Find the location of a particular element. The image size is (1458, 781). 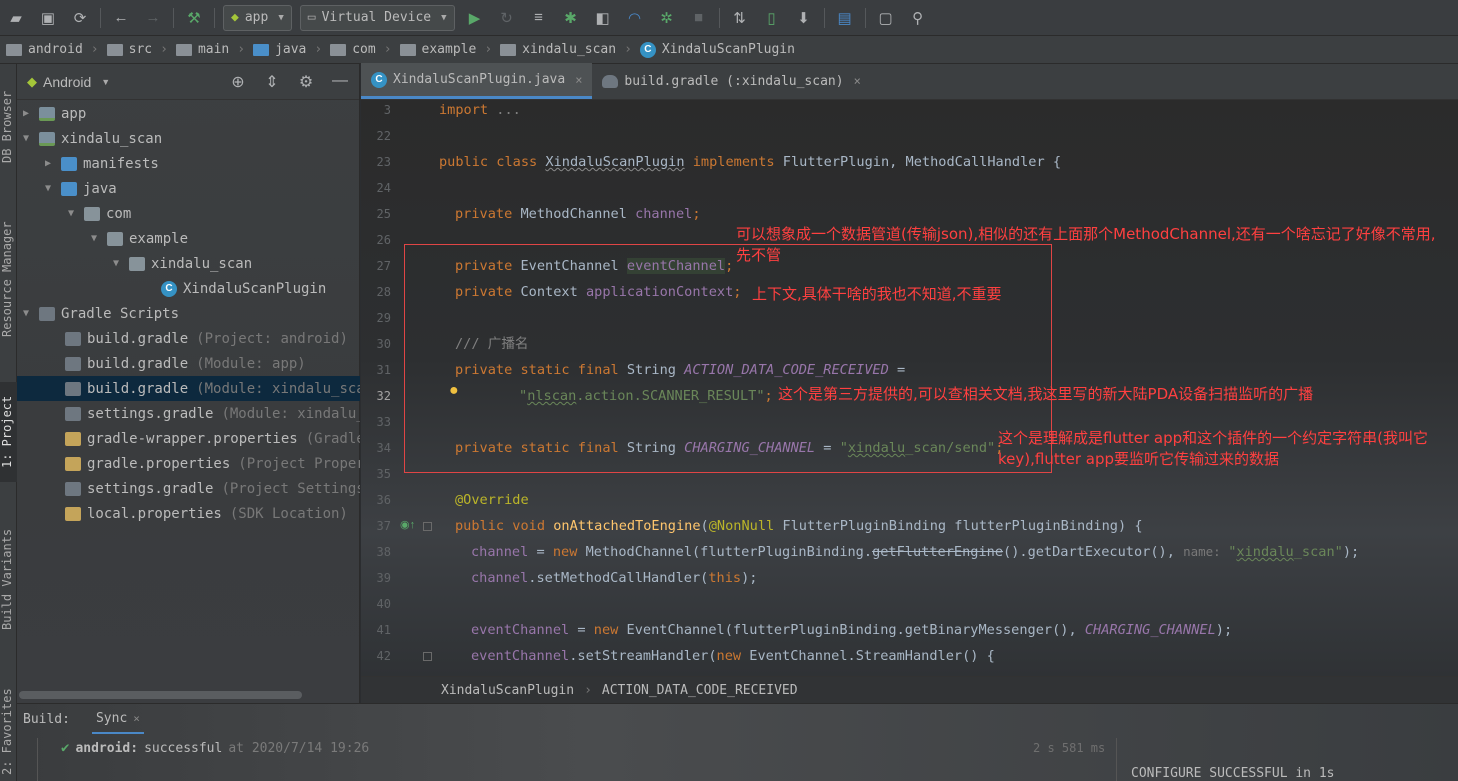

gear-icon: ⚙ is located at coordinates (306, 82).